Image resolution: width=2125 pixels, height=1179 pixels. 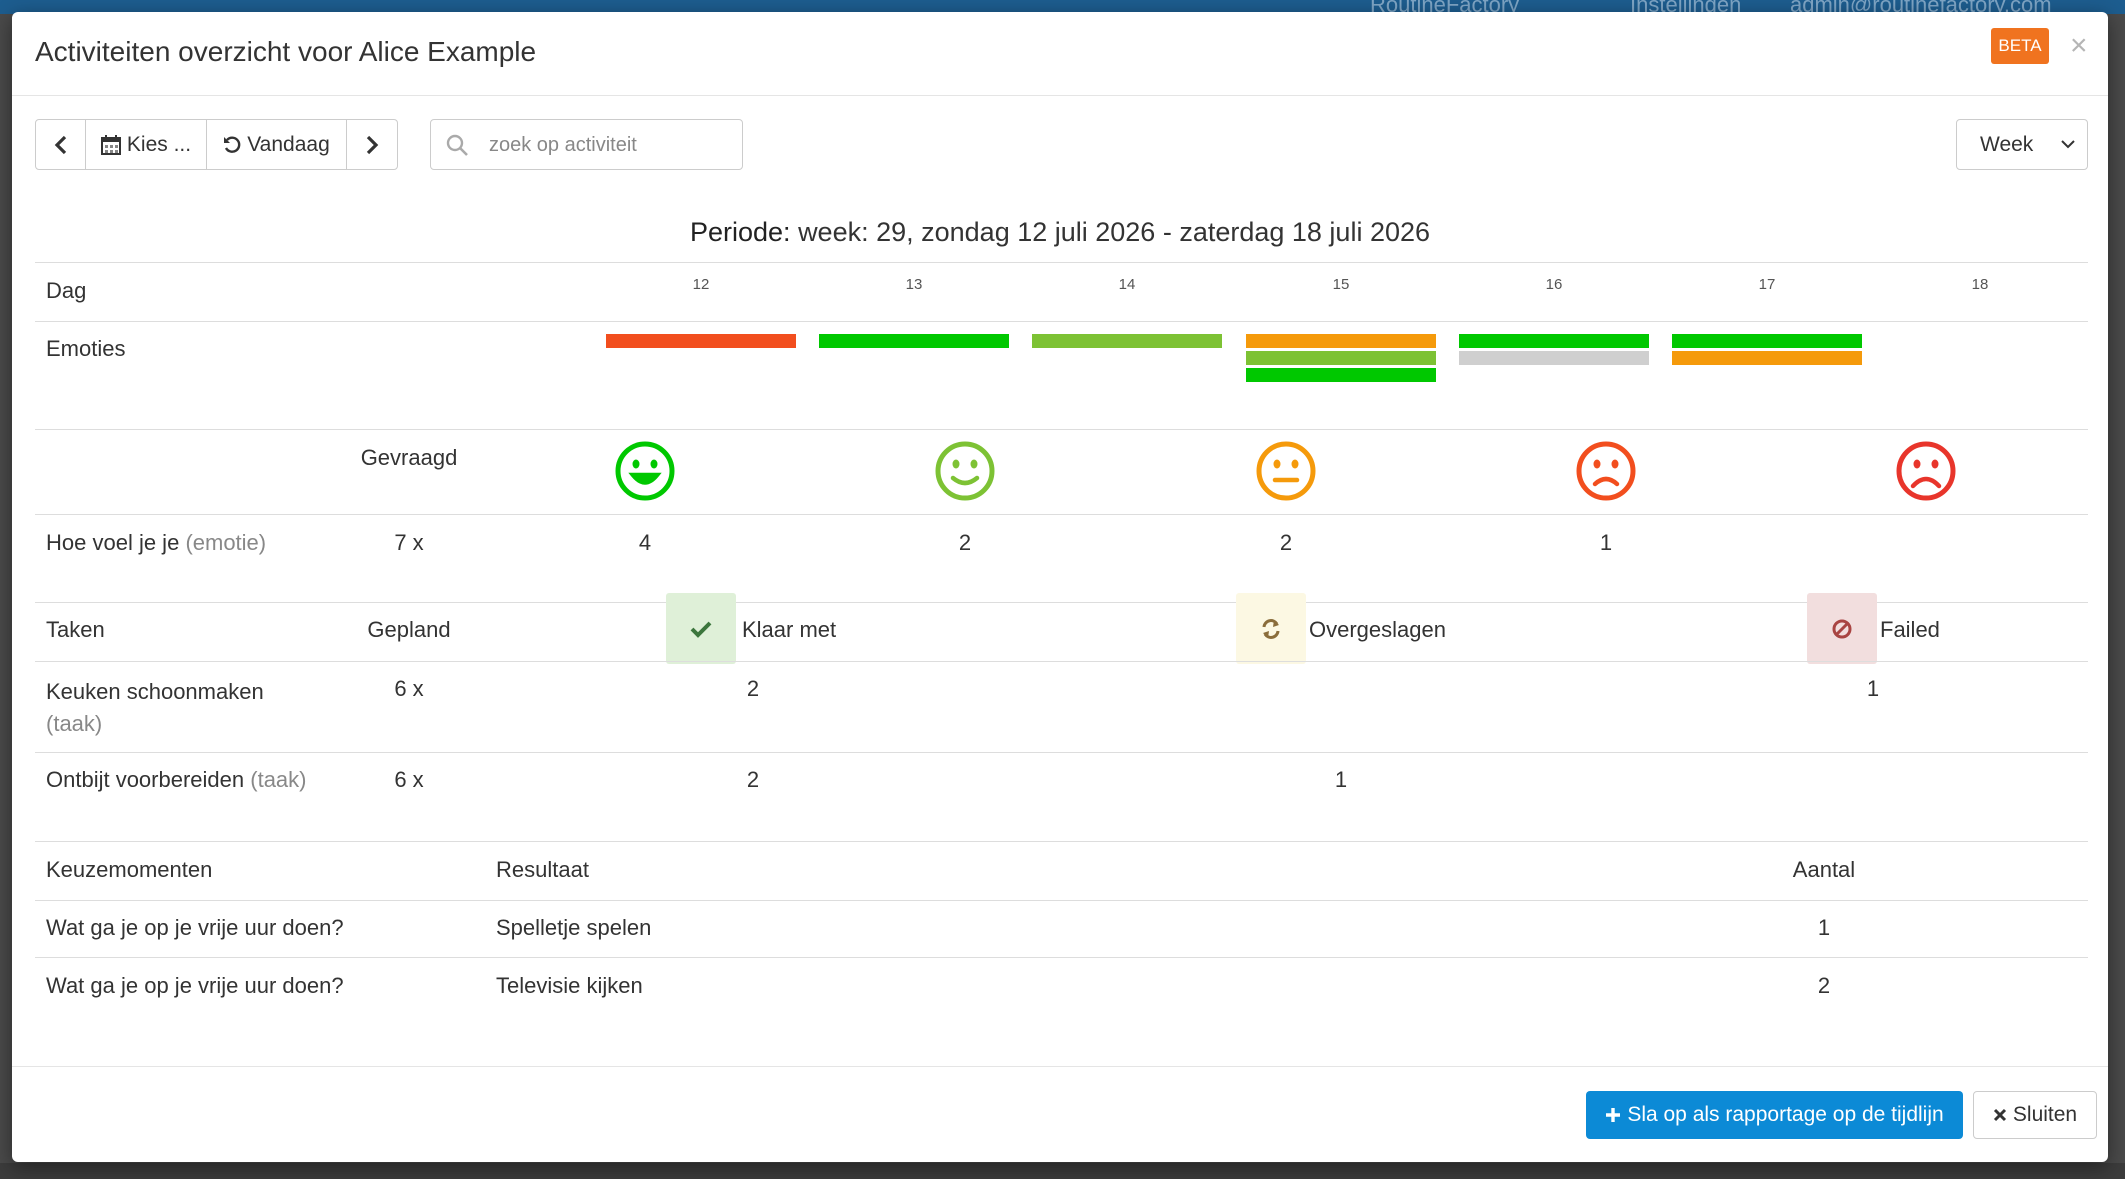 I want to click on very-sad-smiley-icon, so click(x=1926, y=471).